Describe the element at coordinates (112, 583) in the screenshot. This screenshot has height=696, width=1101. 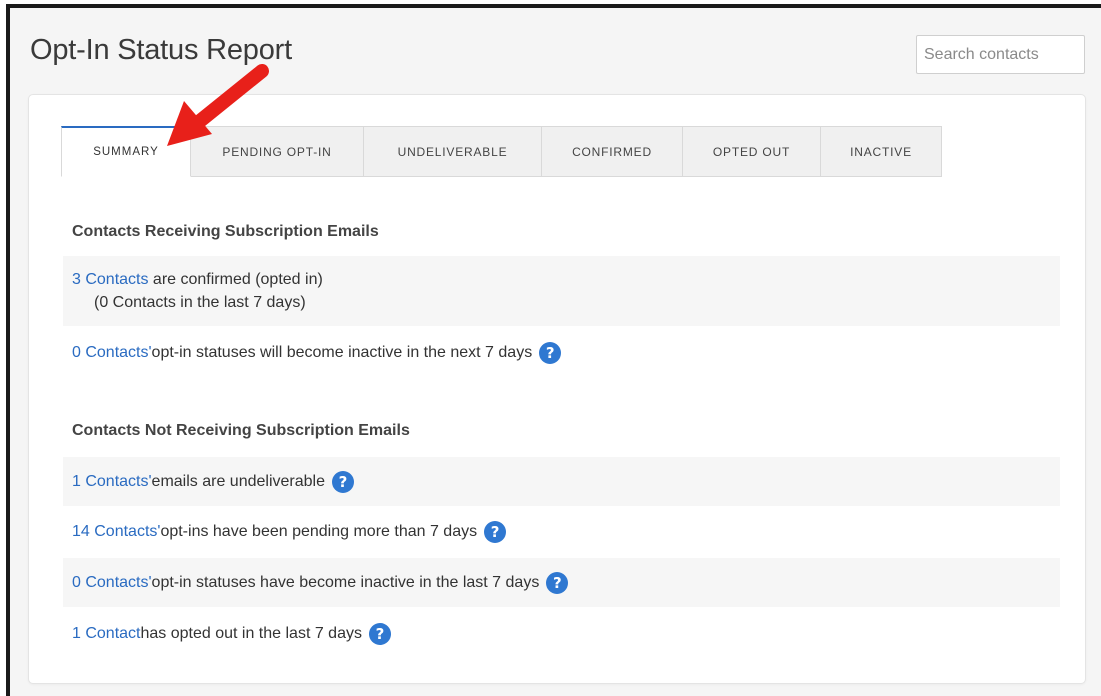
I see `inactive-link: 0 Contacts'` at that location.